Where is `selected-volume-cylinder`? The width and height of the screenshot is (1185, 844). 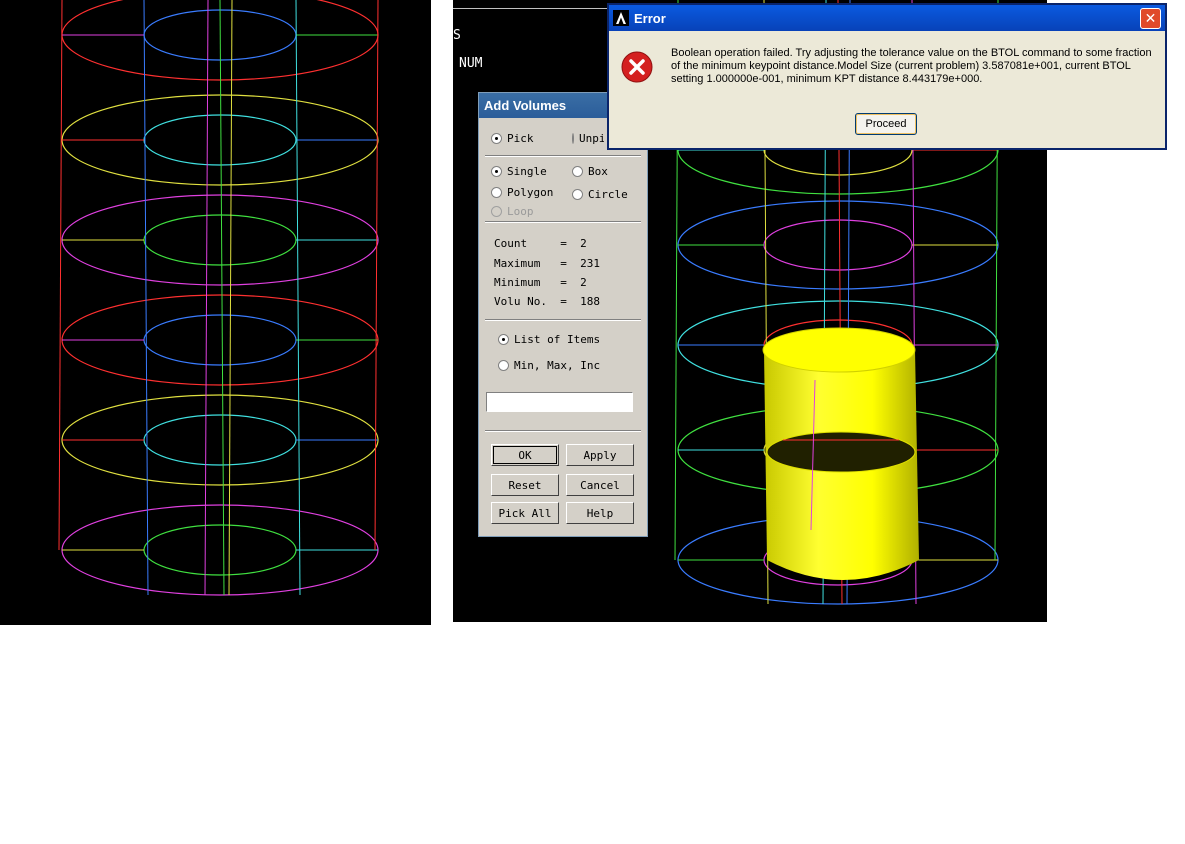
selected-volume-cylinder is located at coordinates (840, 453).